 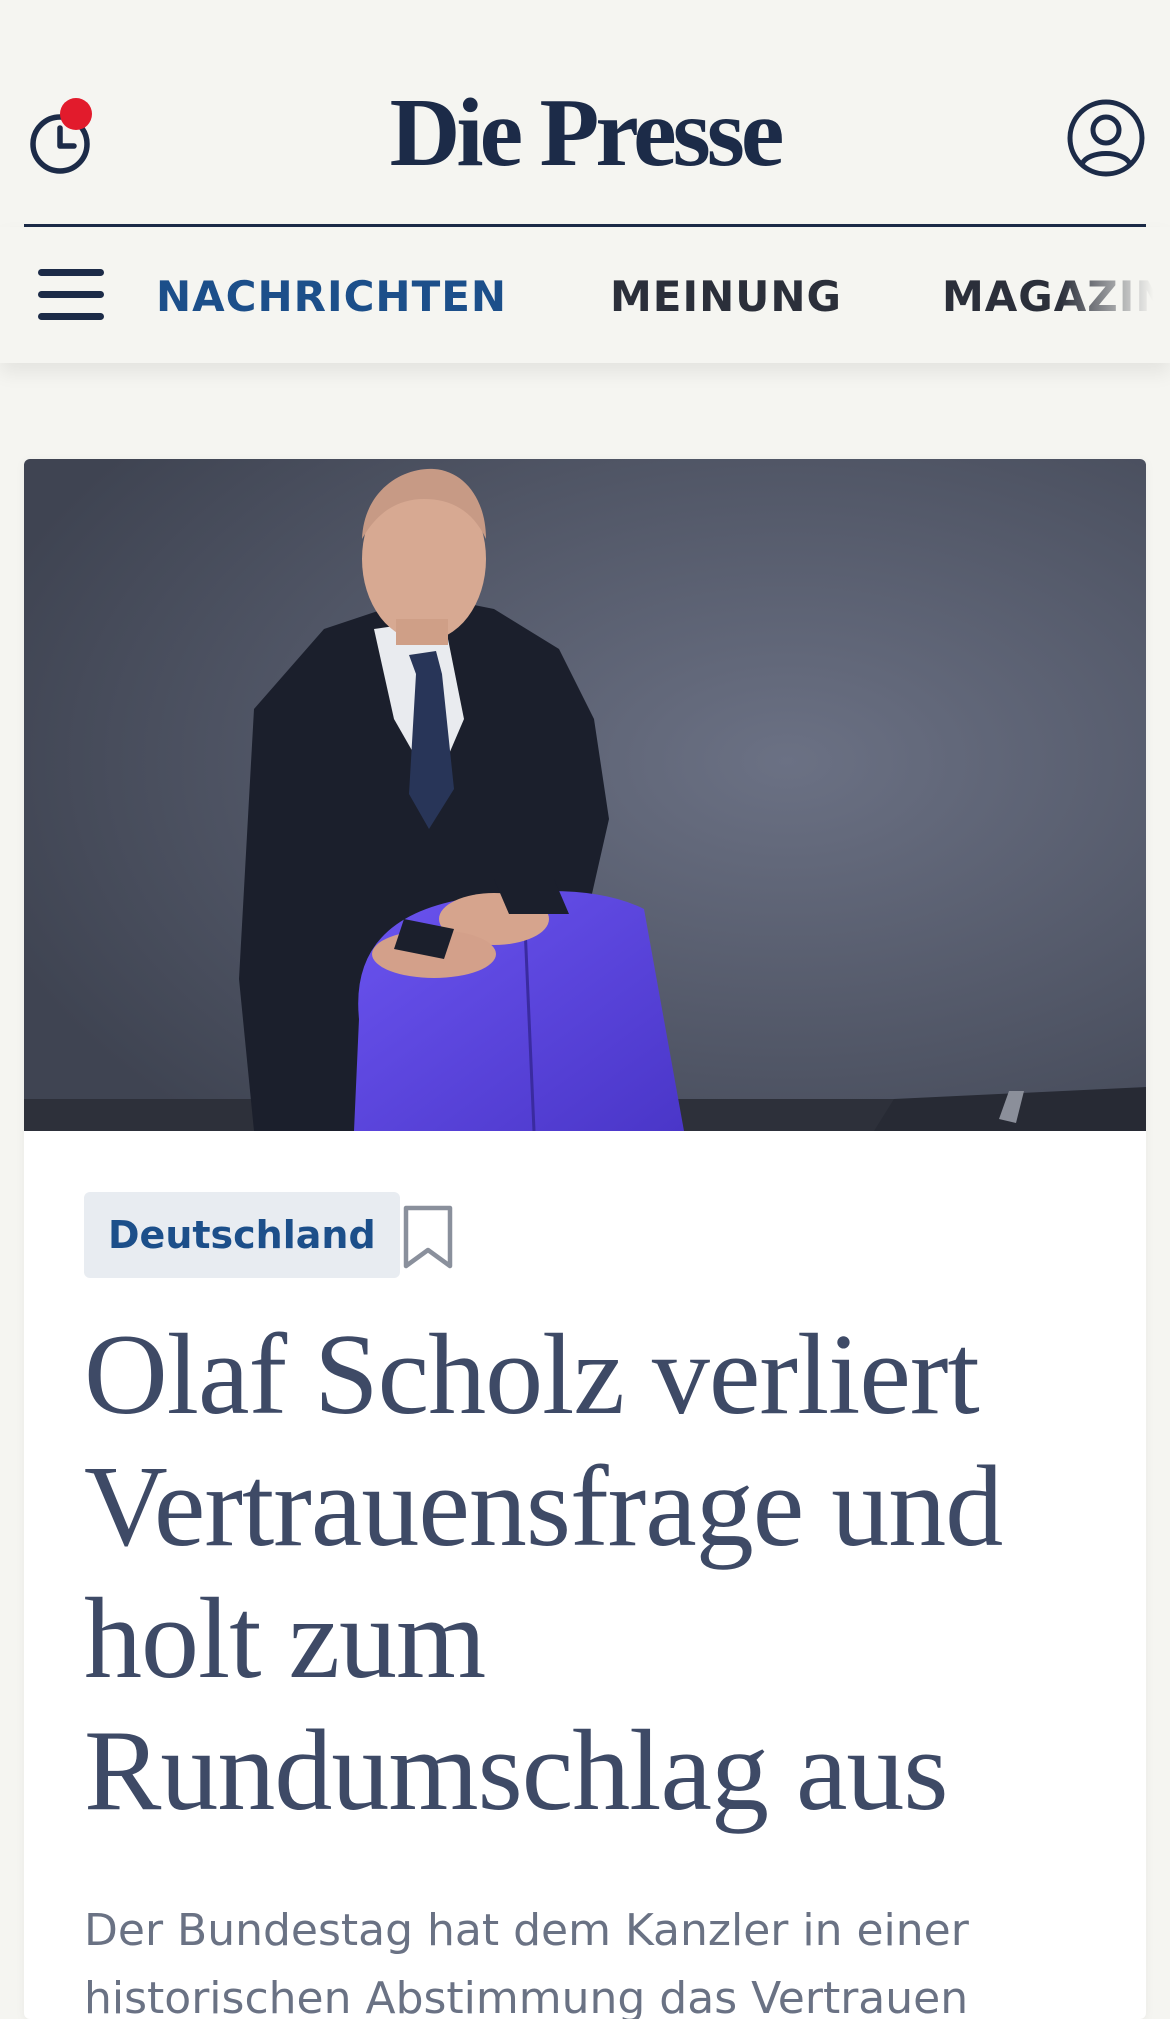 I want to click on main-navigation: NACHRICHTEN MEINUNG MAGAZIN, so click(x=585, y=295).